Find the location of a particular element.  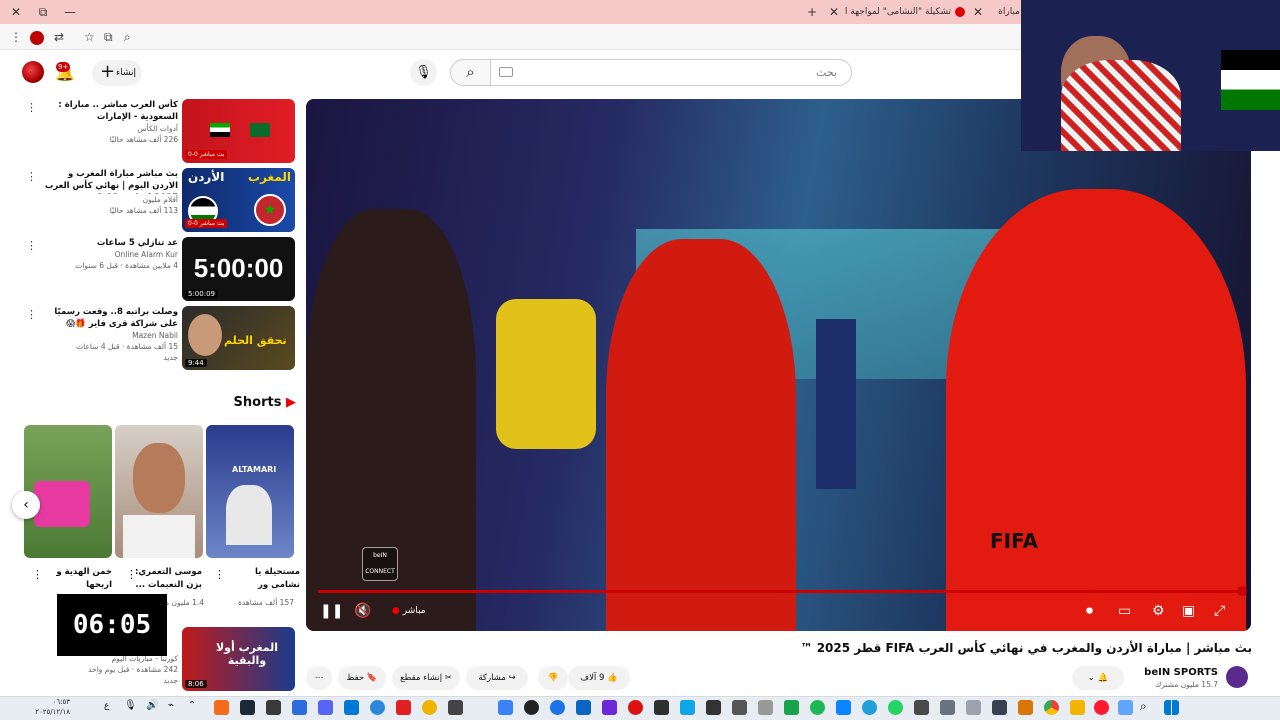

tab-search-icon: ⧉ is located at coordinates (108, 37).